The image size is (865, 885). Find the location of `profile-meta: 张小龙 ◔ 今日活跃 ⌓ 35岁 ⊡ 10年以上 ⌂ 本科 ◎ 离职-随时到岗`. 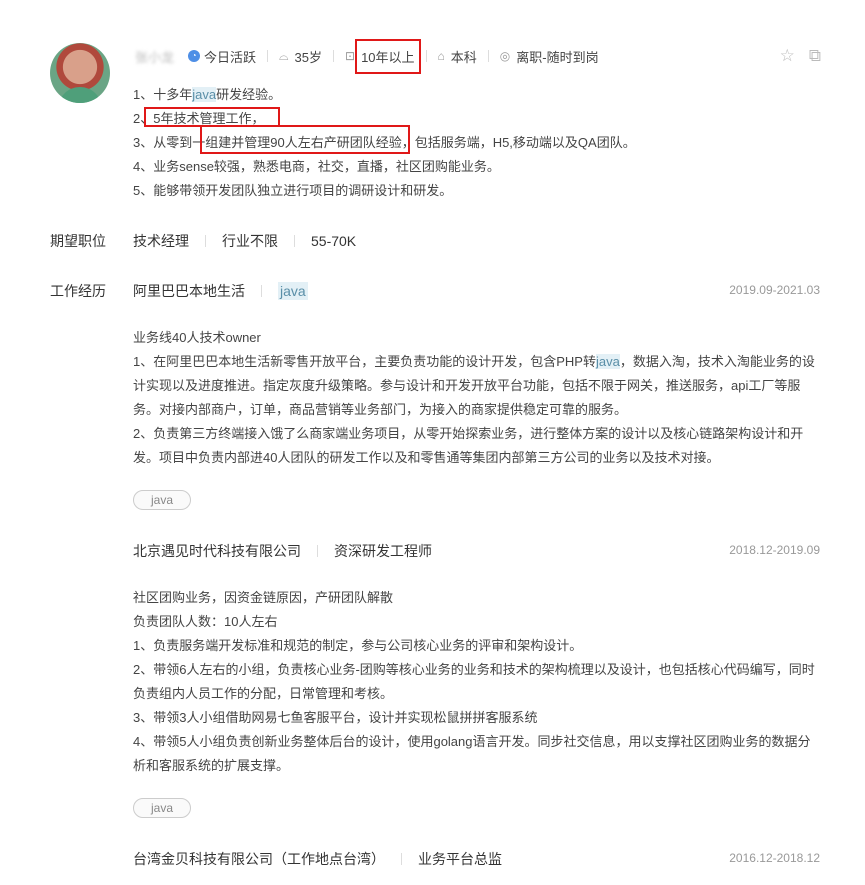

profile-meta: 张小龙 ◔ 今日活跃 ⌓ 35岁 ⊡ 10年以上 ⌂ 本科 ◎ 离职-随时到岗 is located at coordinates (367, 56).